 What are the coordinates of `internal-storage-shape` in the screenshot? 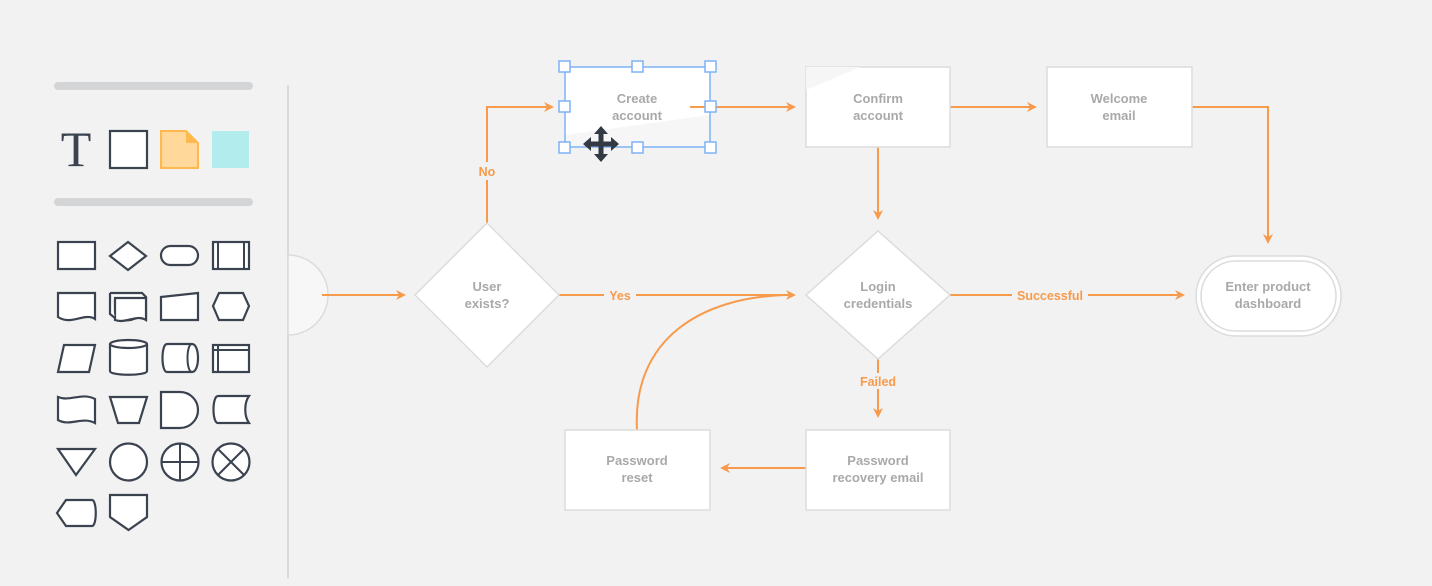 It's located at (231, 358).